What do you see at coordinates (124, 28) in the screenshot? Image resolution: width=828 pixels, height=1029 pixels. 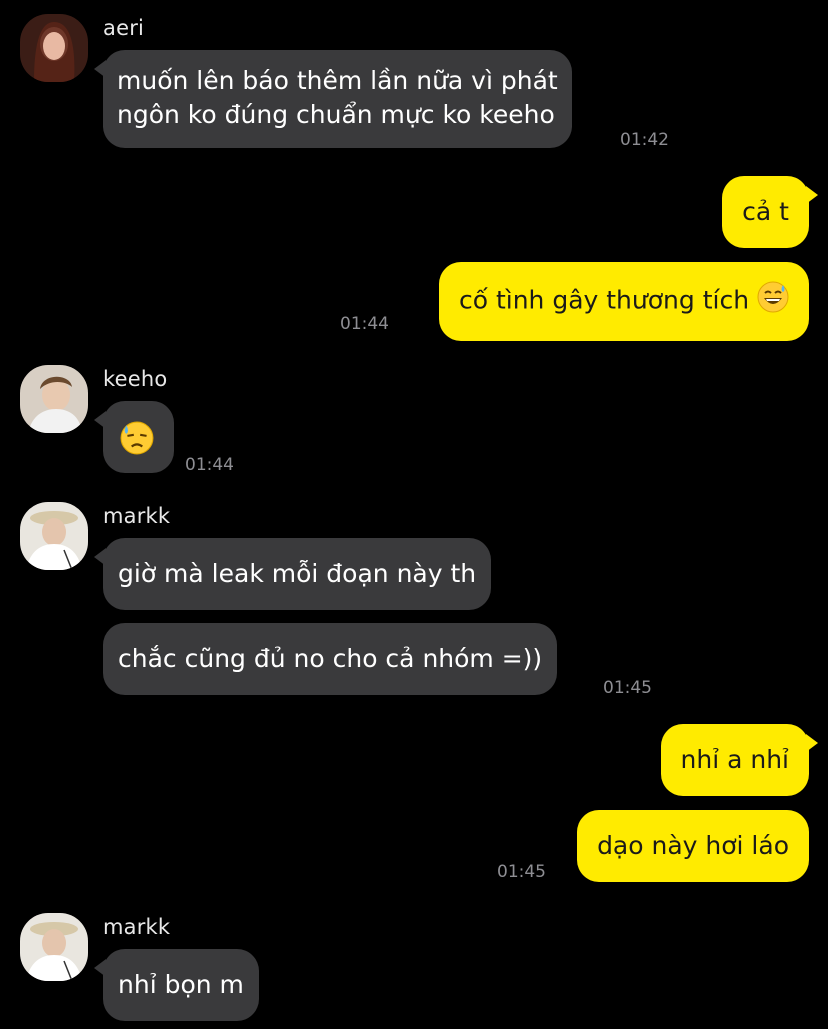 I see `sender-name: aeri` at bounding box center [124, 28].